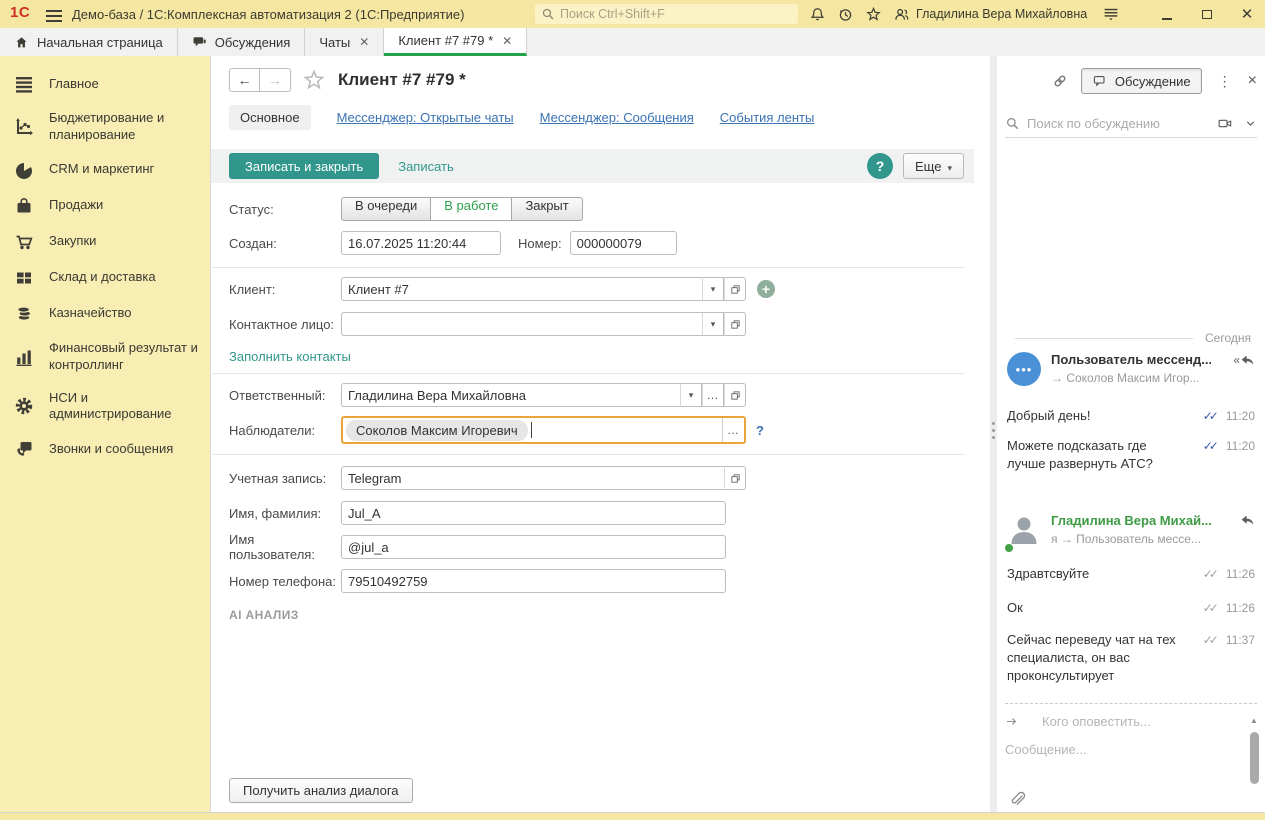  I want to click on watcher-tag: Соколов Максим Игоревич, so click(437, 430).